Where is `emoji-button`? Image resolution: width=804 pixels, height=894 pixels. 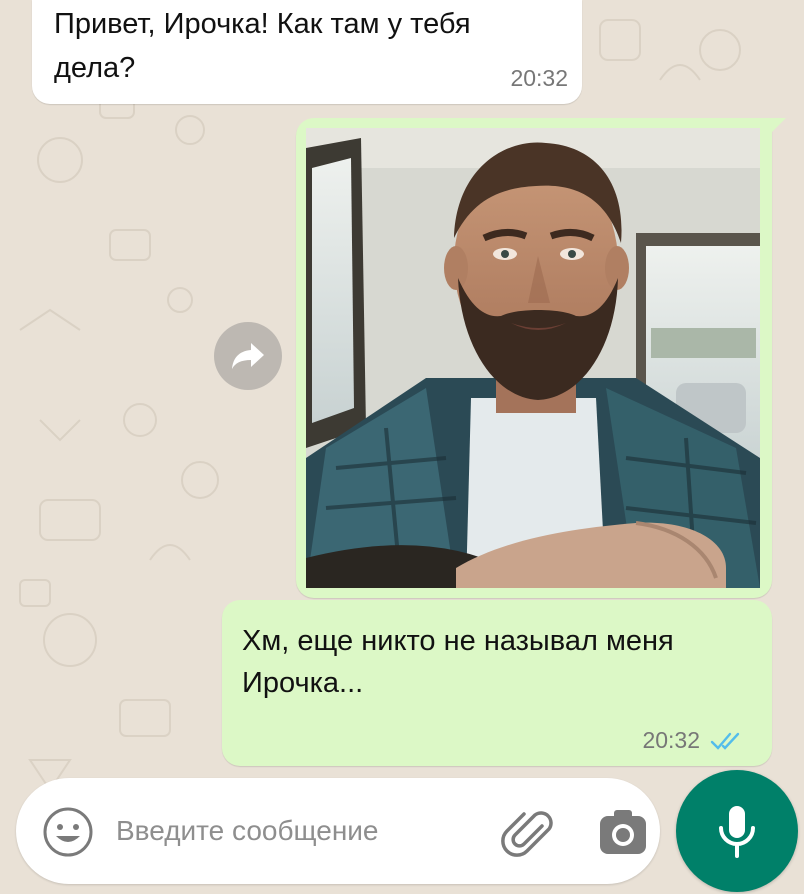
emoji-button is located at coordinates (68, 832).